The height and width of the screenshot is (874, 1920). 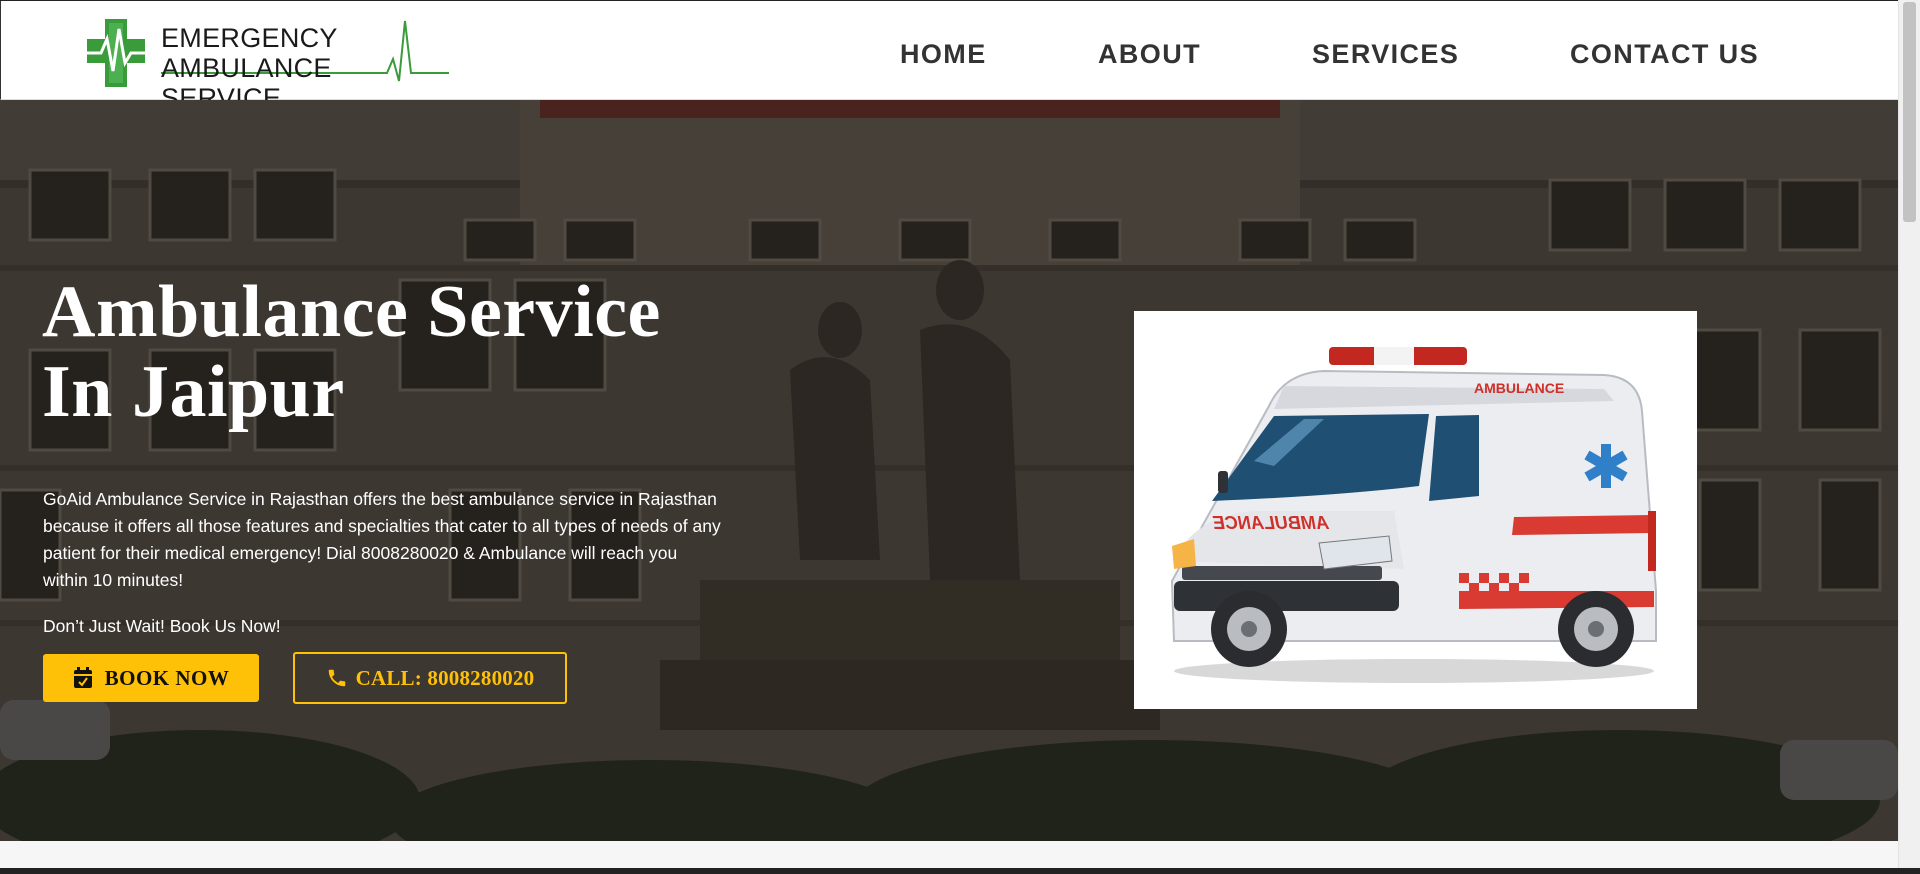 I want to click on hero-title-line-1: Ambulance Service, so click(x=351, y=312).